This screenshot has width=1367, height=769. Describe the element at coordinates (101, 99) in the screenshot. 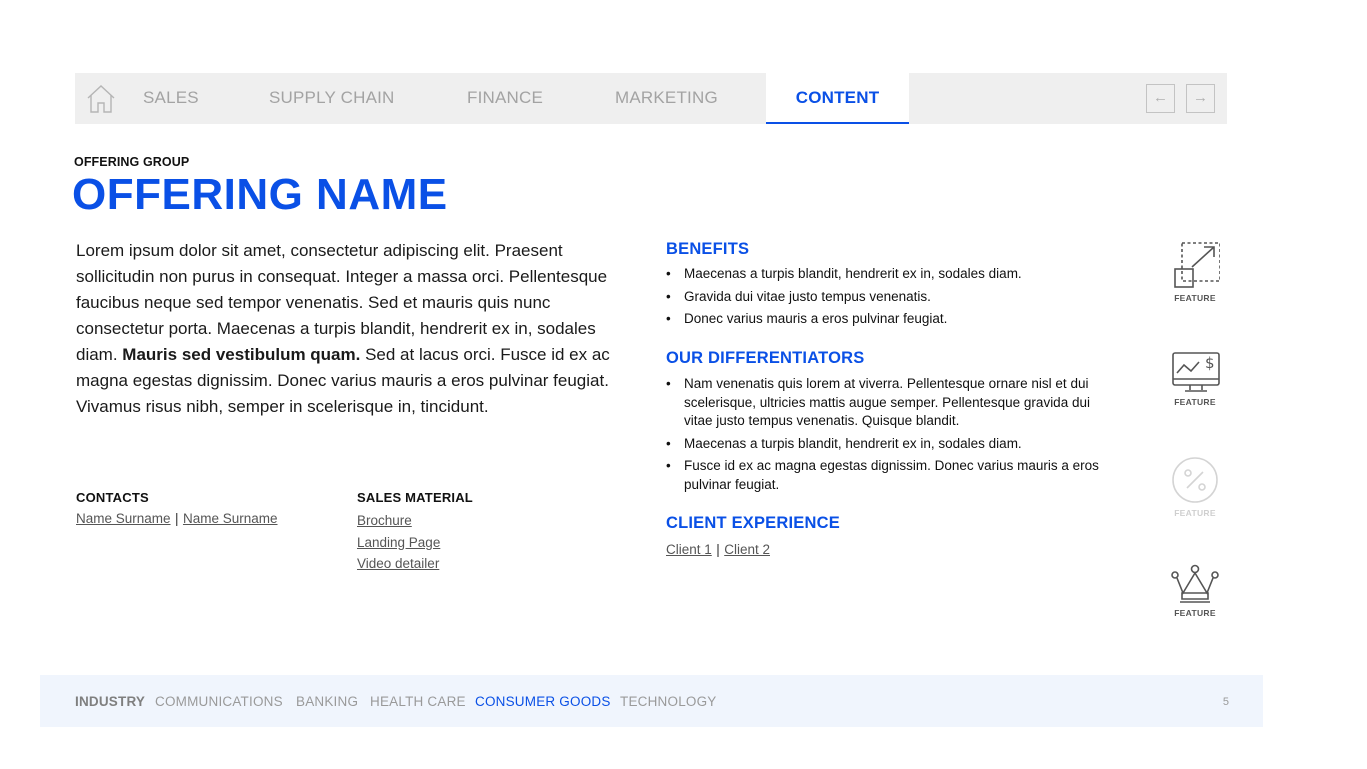

I see `home-icon` at that location.